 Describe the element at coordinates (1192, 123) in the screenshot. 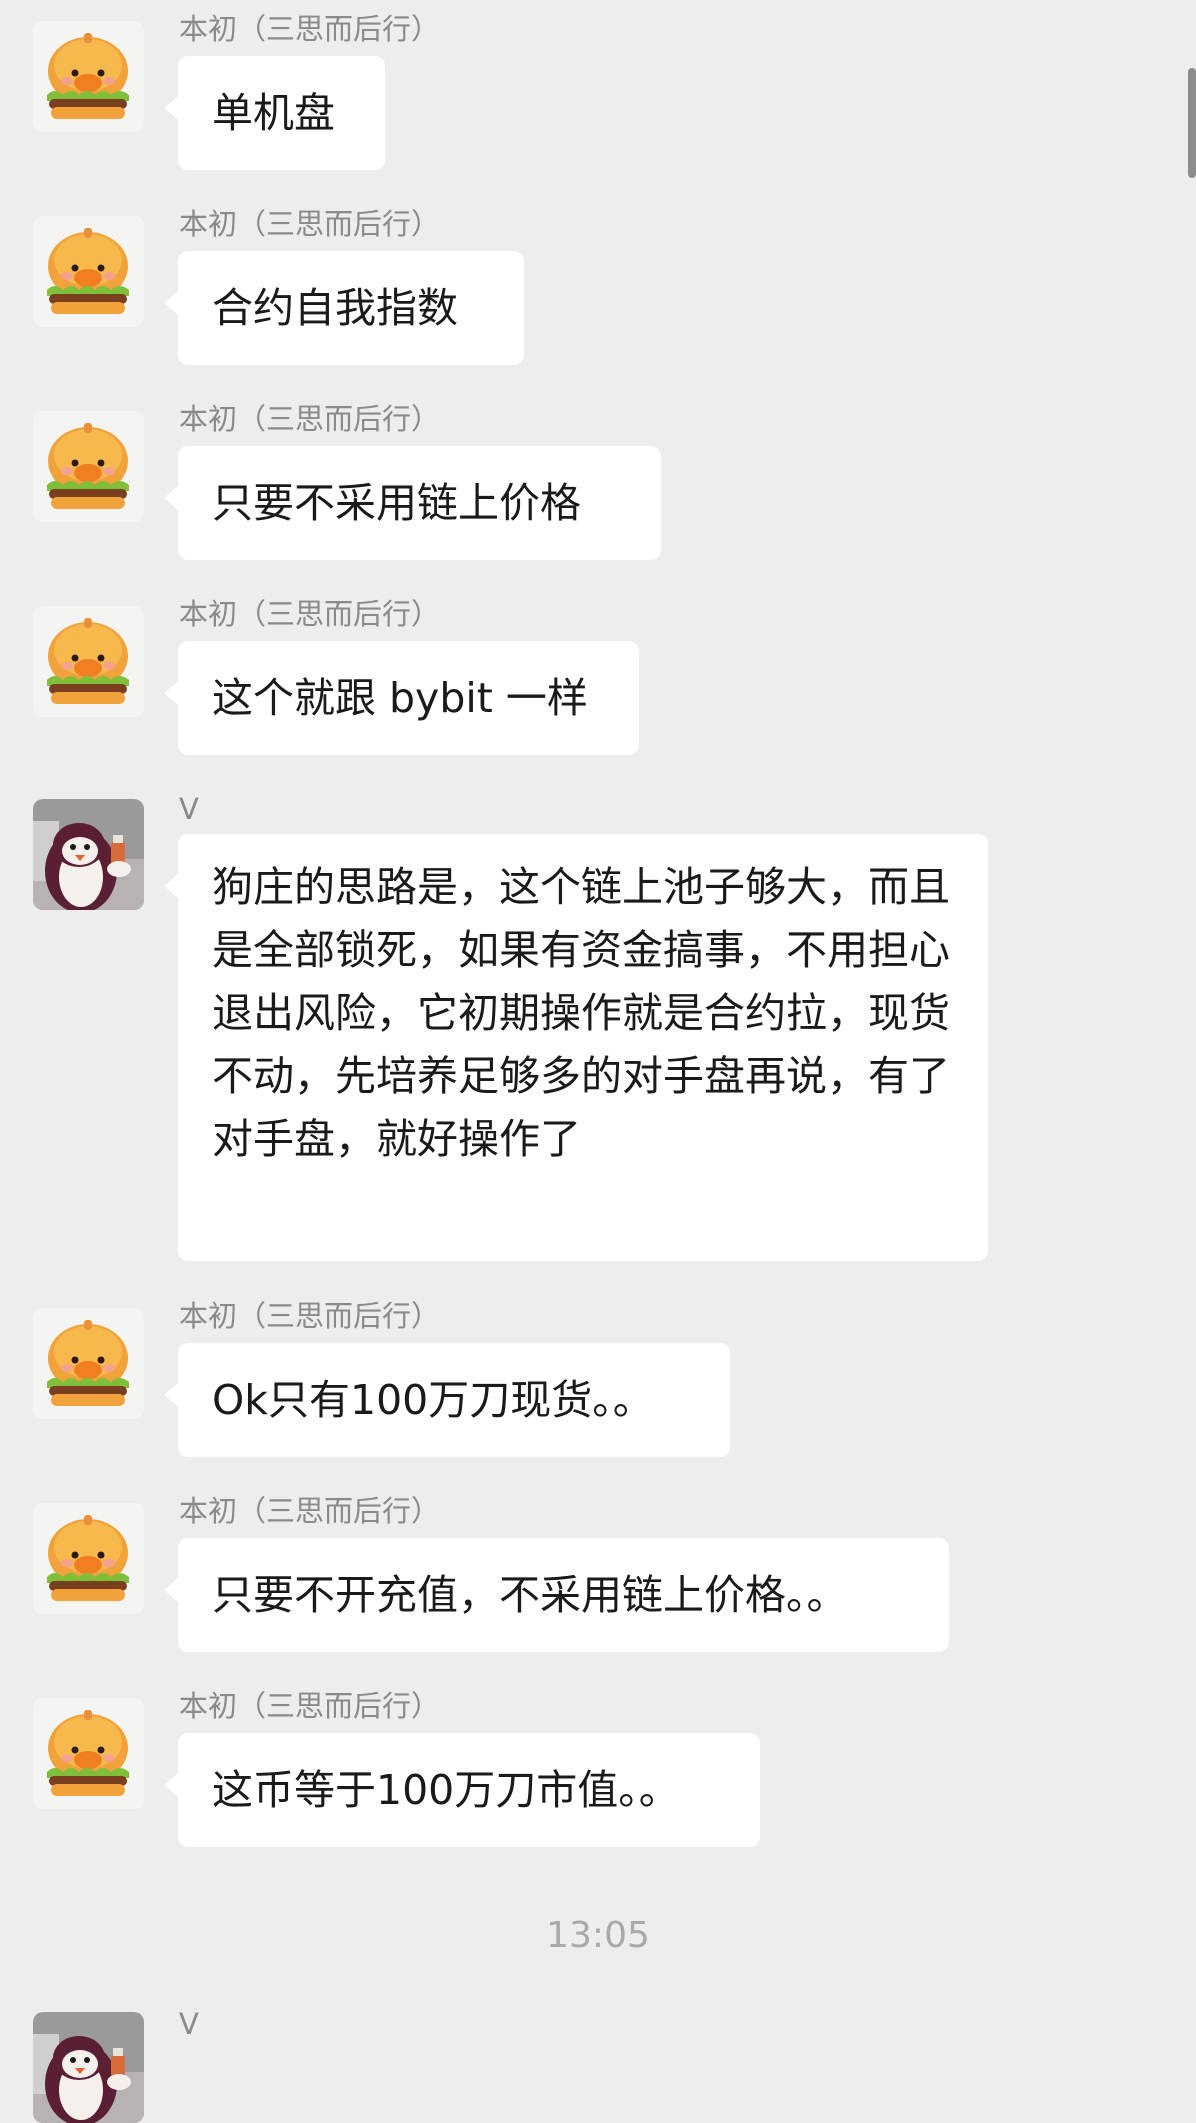

I see `scrollbar-thumb` at that location.